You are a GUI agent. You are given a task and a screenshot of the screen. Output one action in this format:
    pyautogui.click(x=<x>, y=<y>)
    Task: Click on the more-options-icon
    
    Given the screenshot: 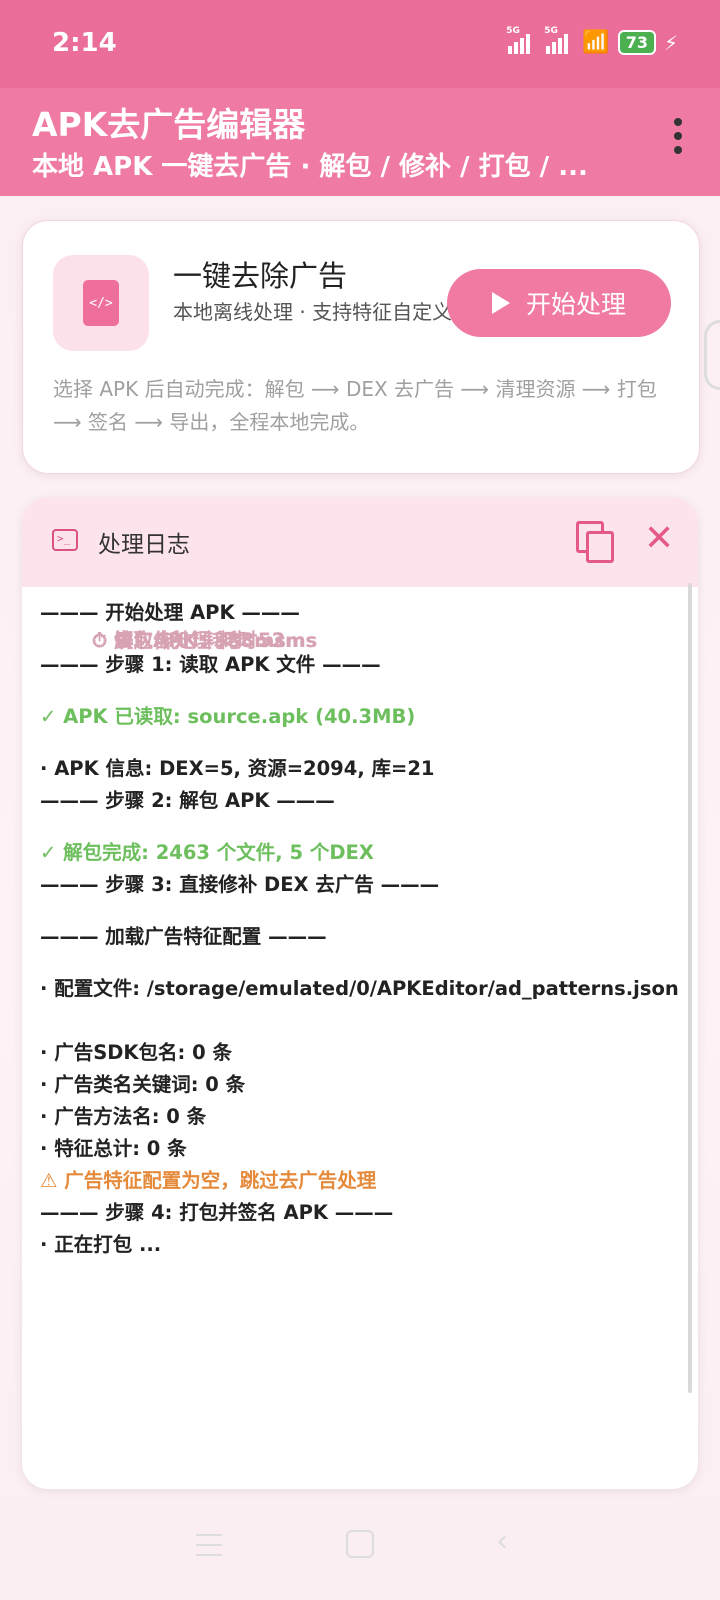 What is the action you would take?
    pyautogui.click(x=678, y=136)
    